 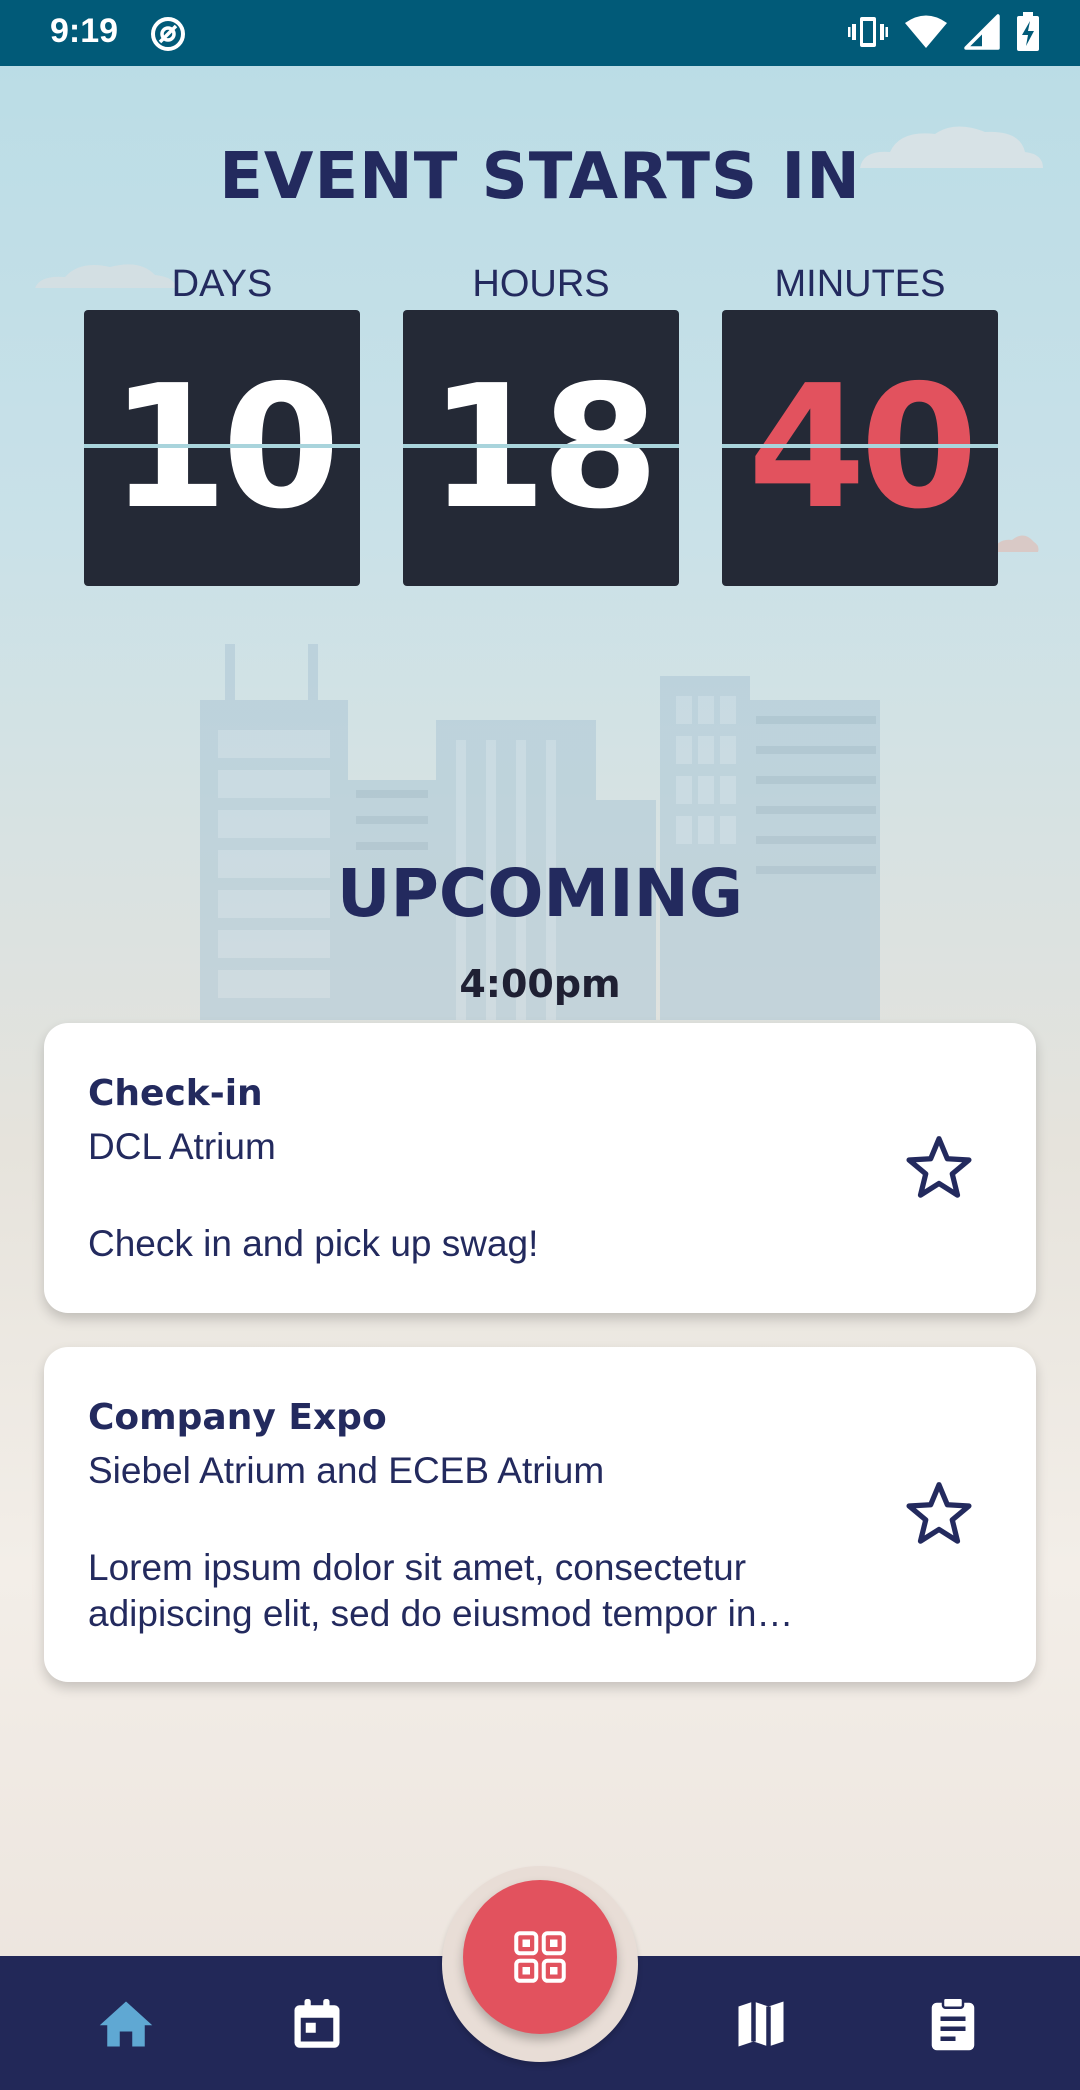 What do you see at coordinates (982, 32) in the screenshot?
I see `signal-icon` at bounding box center [982, 32].